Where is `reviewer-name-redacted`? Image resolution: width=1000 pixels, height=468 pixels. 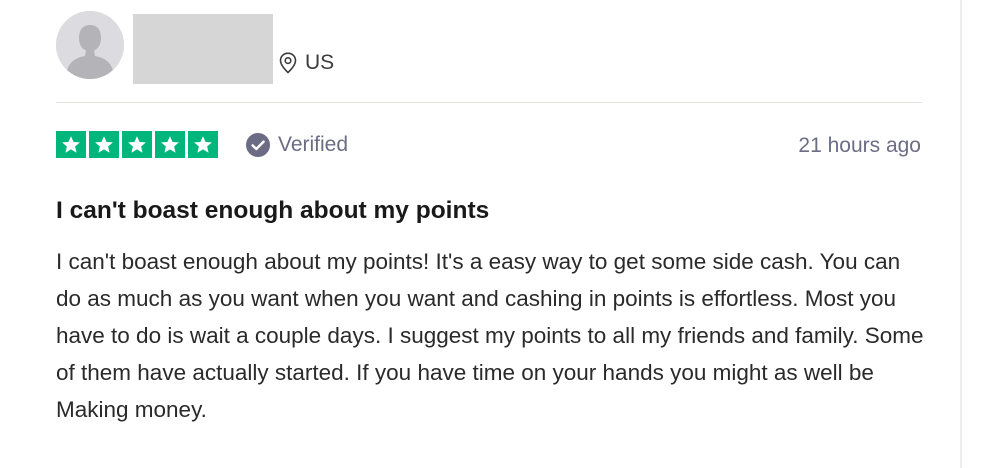 reviewer-name-redacted is located at coordinates (203, 49).